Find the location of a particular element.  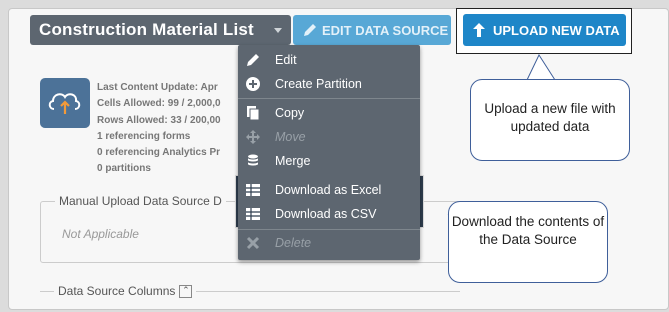

menu-item-download-excel: Download as Excel is located at coordinates (329, 190).